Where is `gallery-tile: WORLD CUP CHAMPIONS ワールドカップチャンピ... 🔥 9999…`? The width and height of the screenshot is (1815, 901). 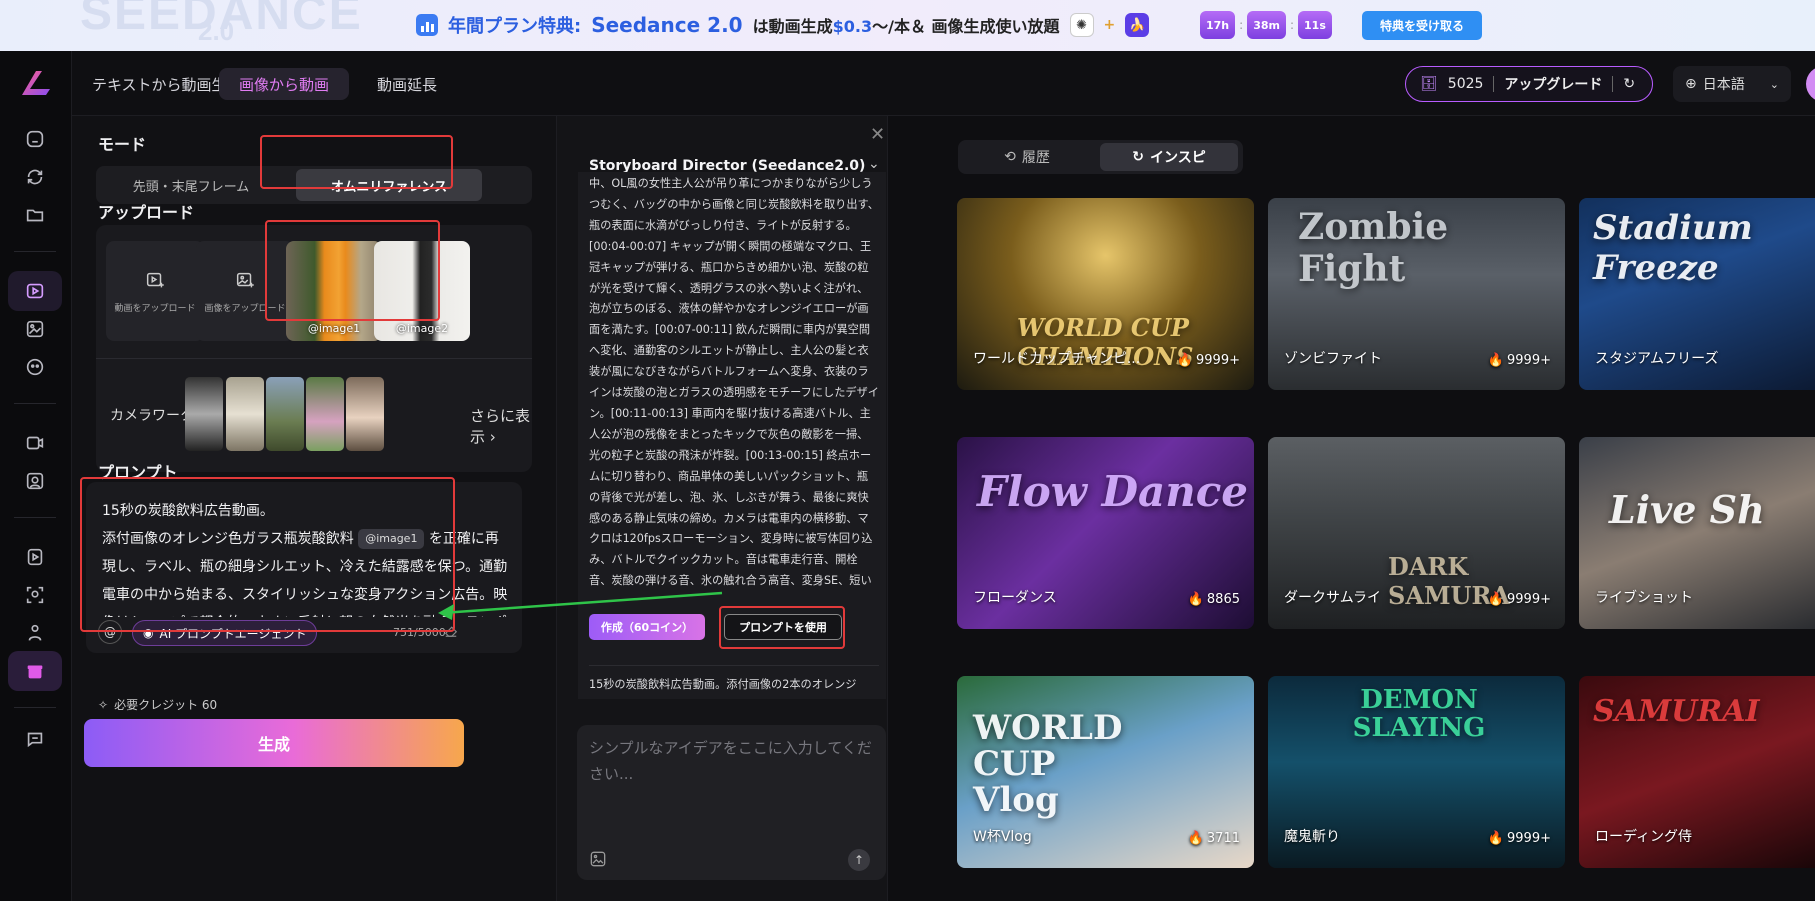
gallery-tile: WORLD CUP CHAMPIONS ワールドカップチャンピ... 🔥 9999… is located at coordinates (1105, 294).